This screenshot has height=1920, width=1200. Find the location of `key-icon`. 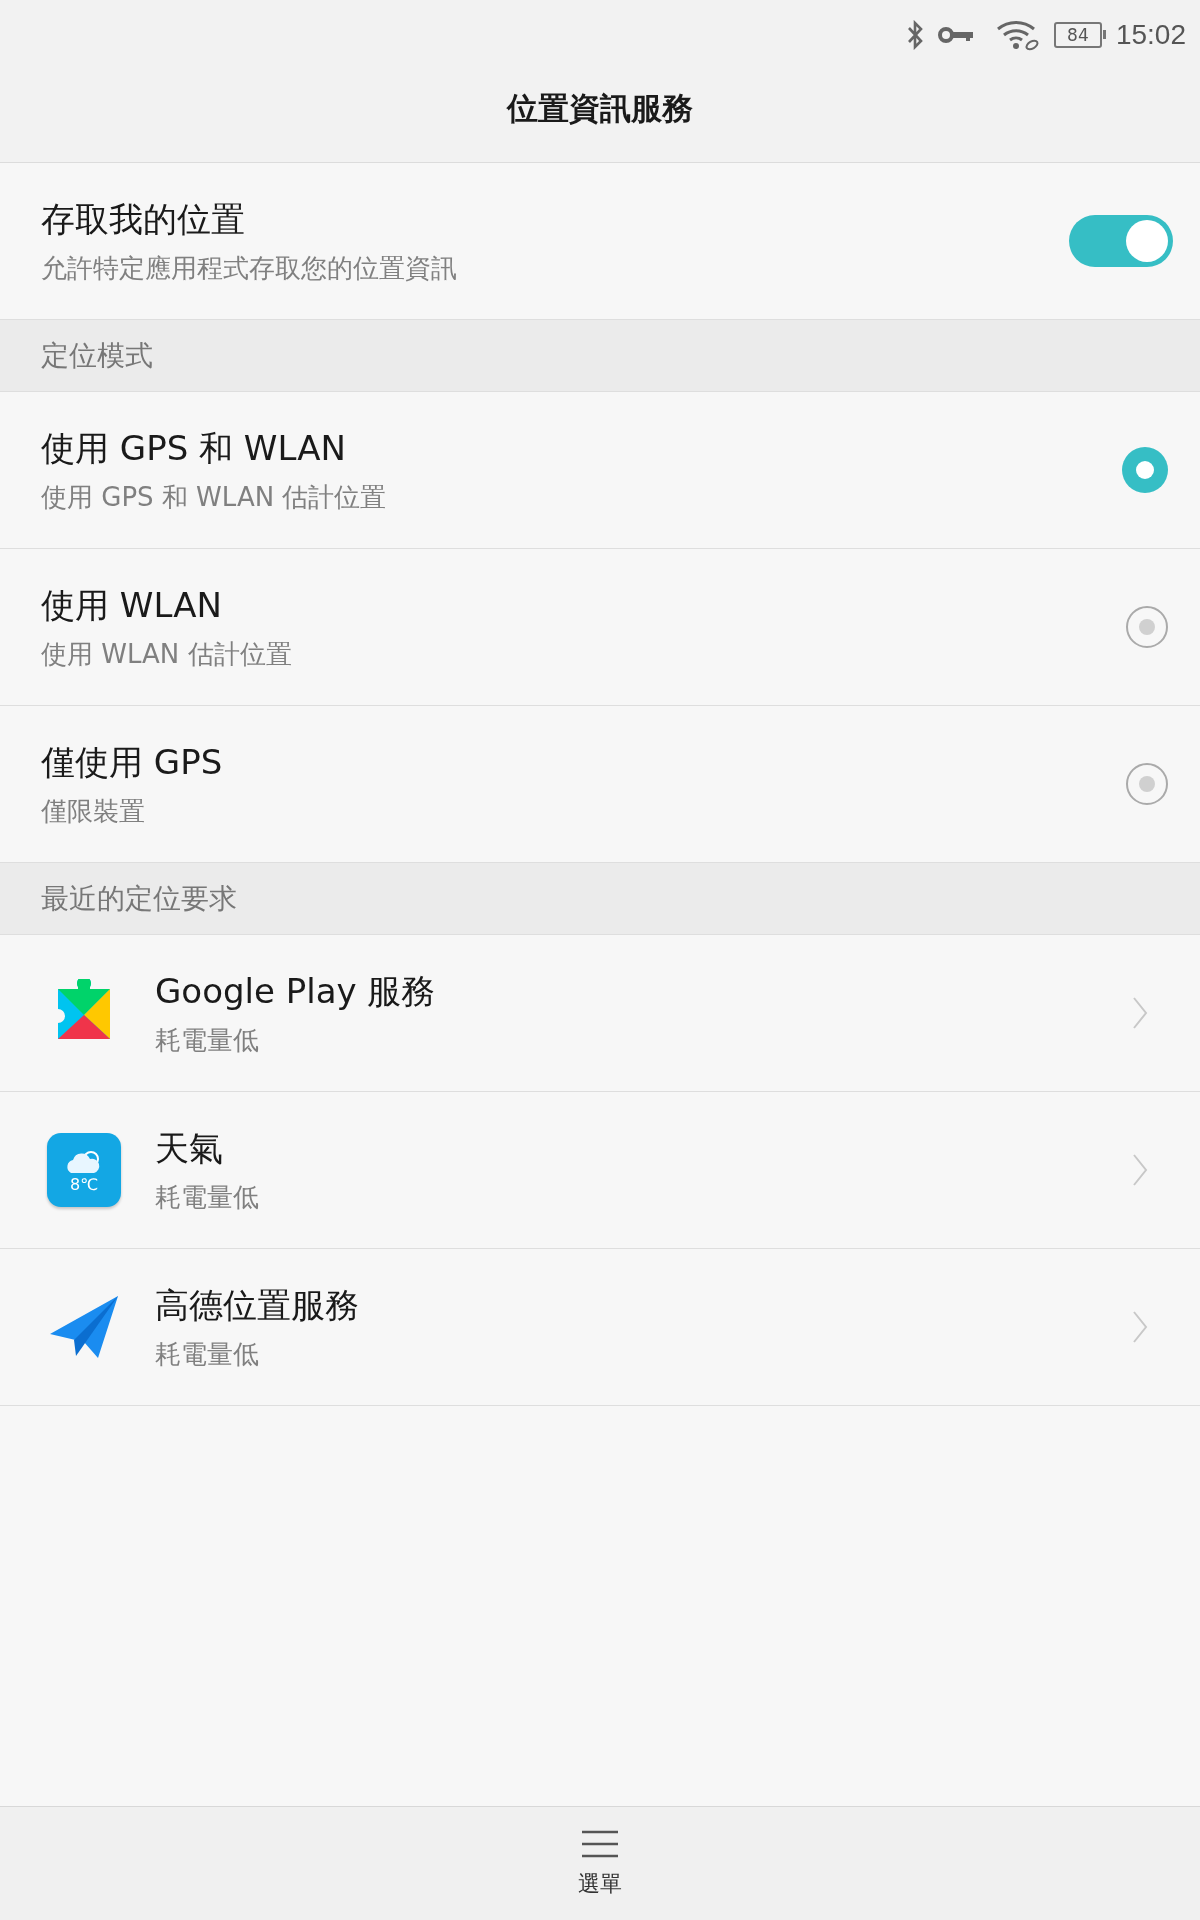

key-icon is located at coordinates (955, 35).